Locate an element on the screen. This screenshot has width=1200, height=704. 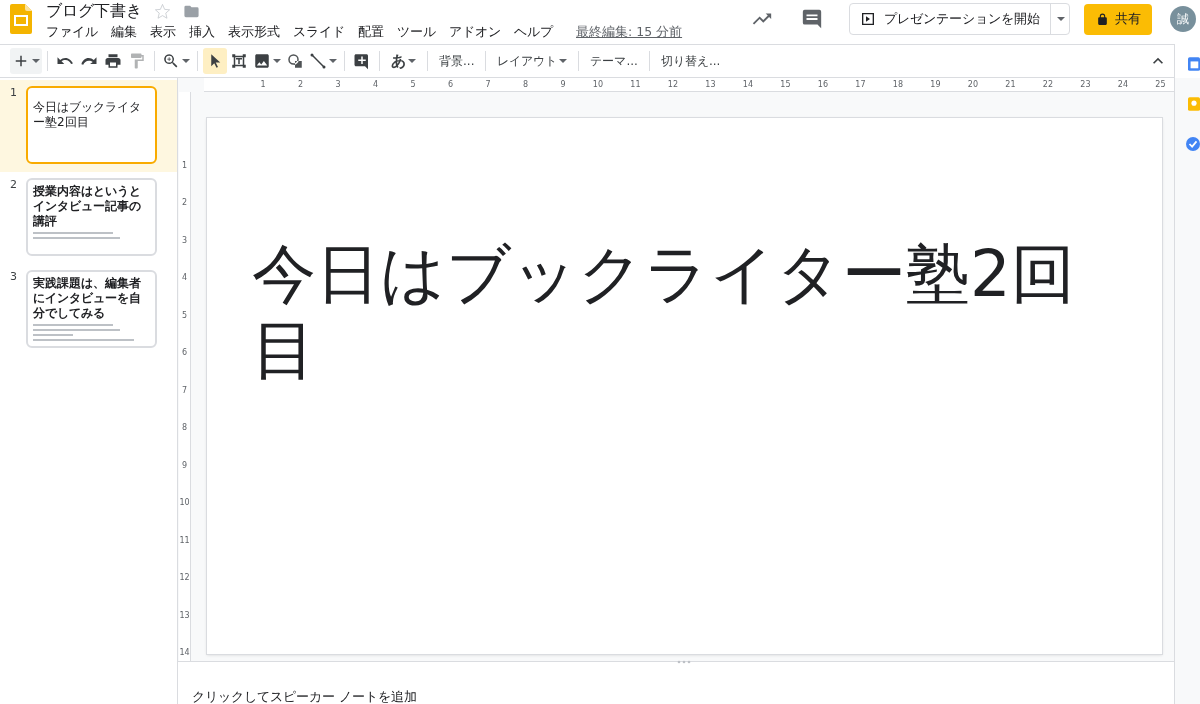
image-icon is located at coordinates (262, 61).